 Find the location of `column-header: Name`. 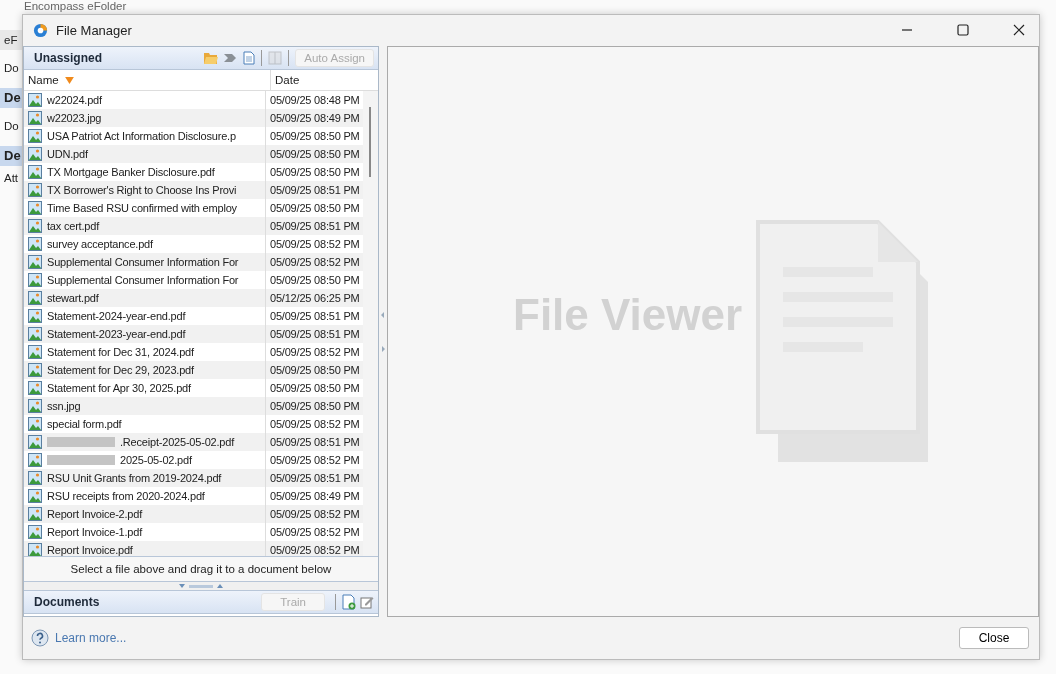

column-header: Name is located at coordinates (147, 80).